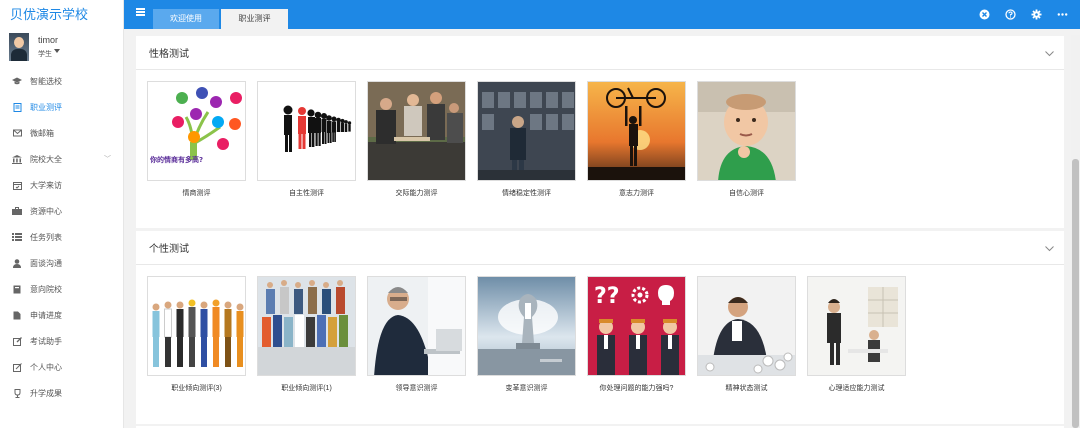  What do you see at coordinates (107, 159) in the screenshot?
I see `chevron-down-icon: ﹀` at bounding box center [107, 159].